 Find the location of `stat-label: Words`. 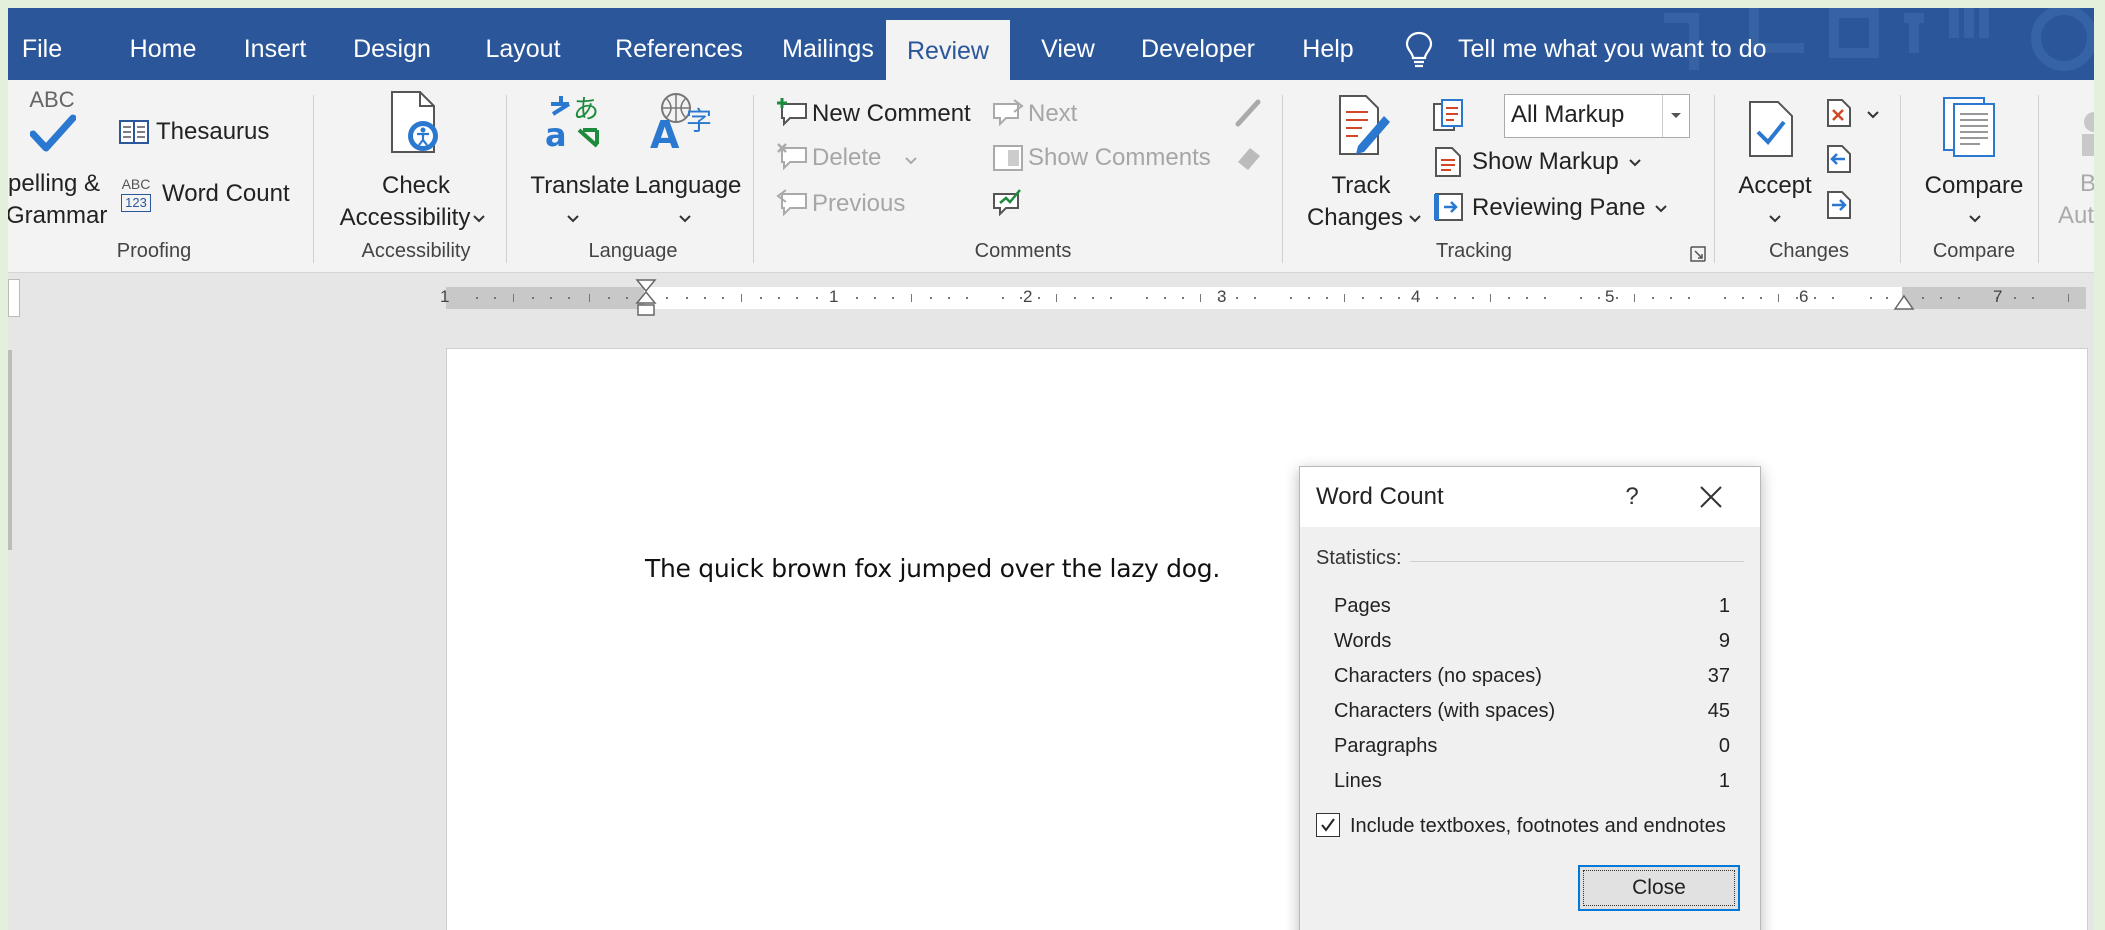

stat-label: Words is located at coordinates (1363, 641).